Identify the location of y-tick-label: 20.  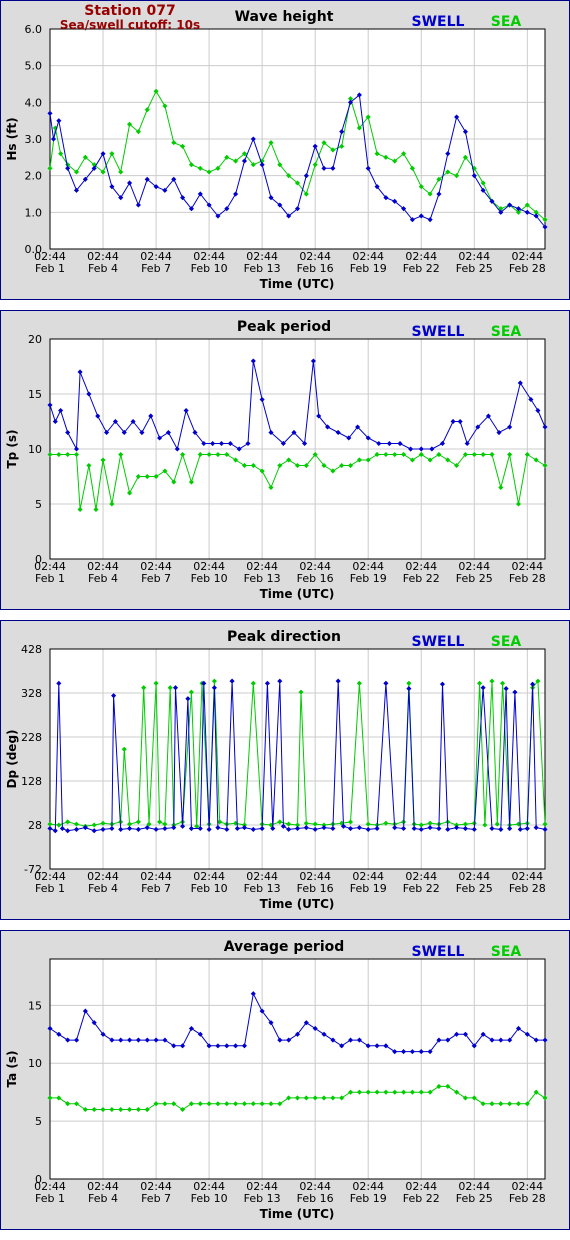
(35, 339).